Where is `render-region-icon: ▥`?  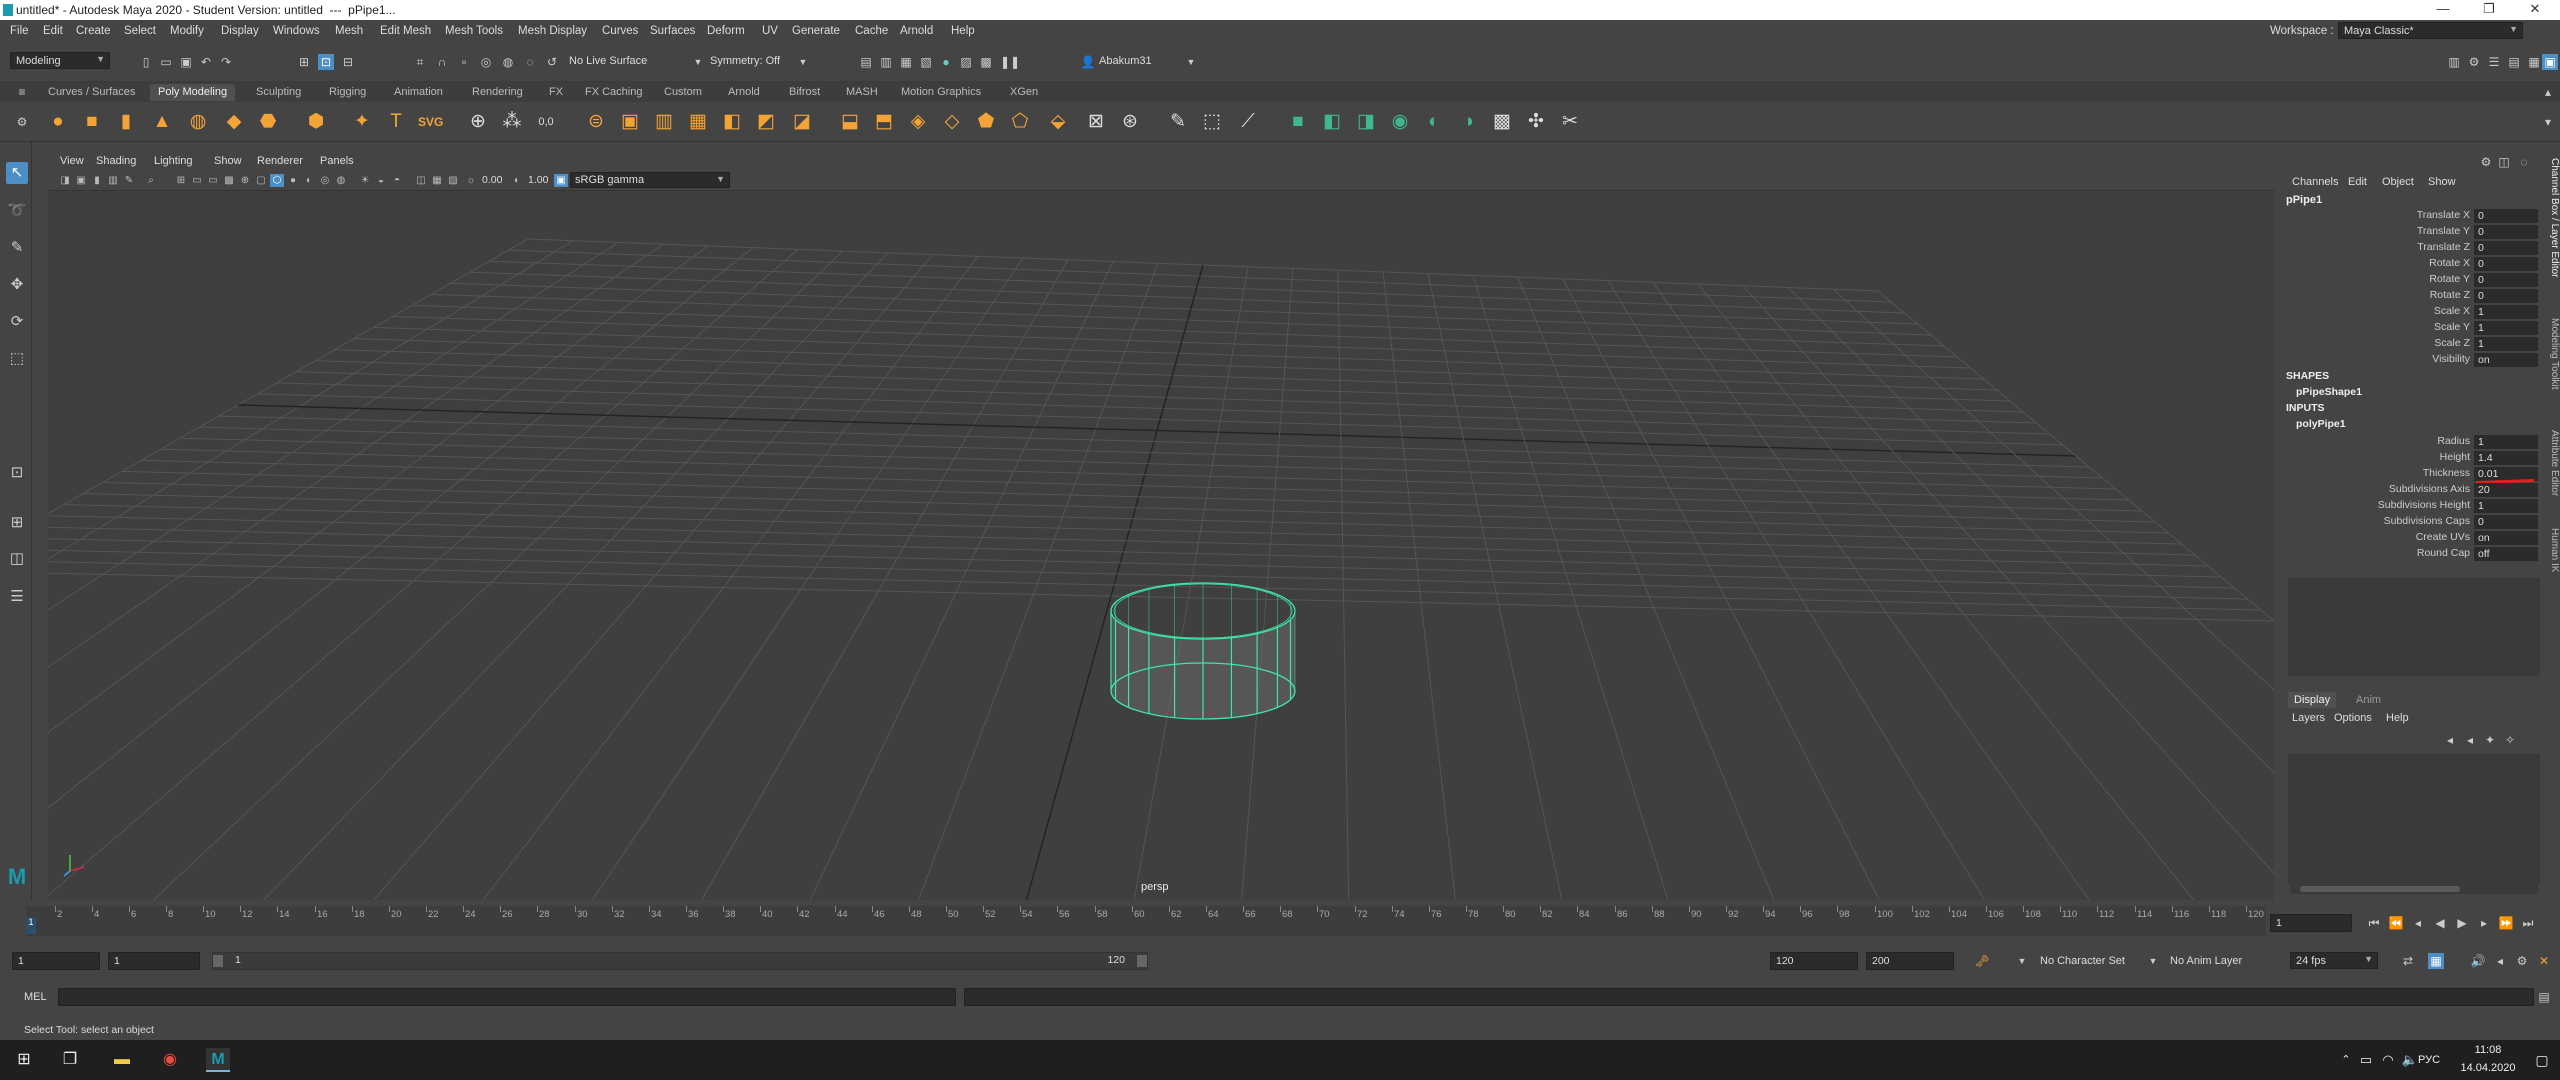 render-region-icon: ▥ is located at coordinates (886, 62).